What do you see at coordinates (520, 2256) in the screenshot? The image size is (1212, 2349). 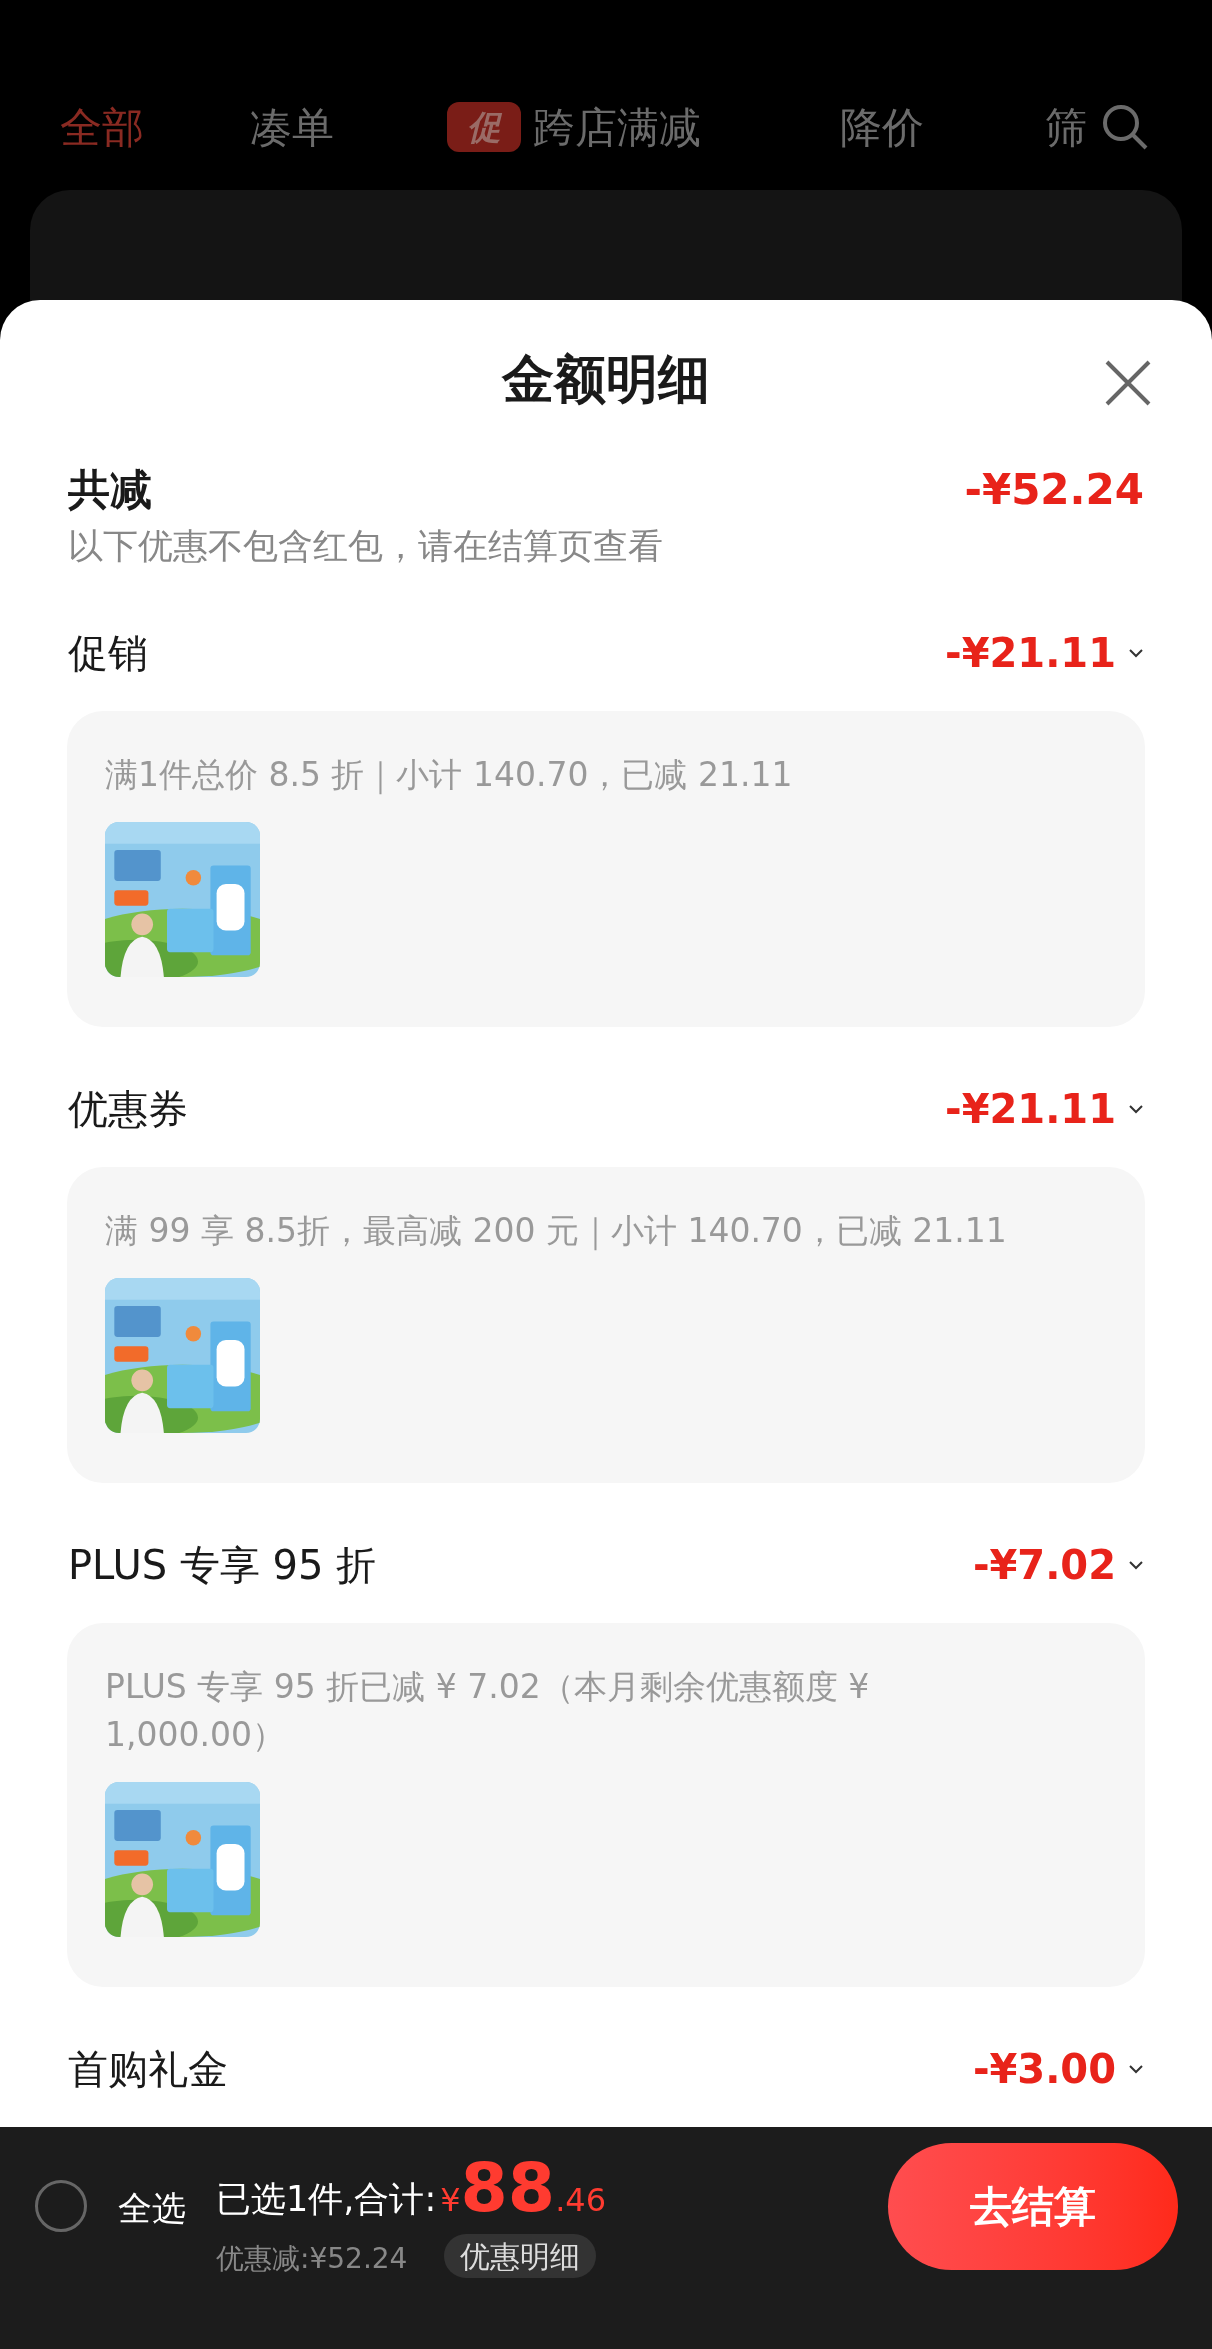 I see `details-link: 优惠明细` at bounding box center [520, 2256].